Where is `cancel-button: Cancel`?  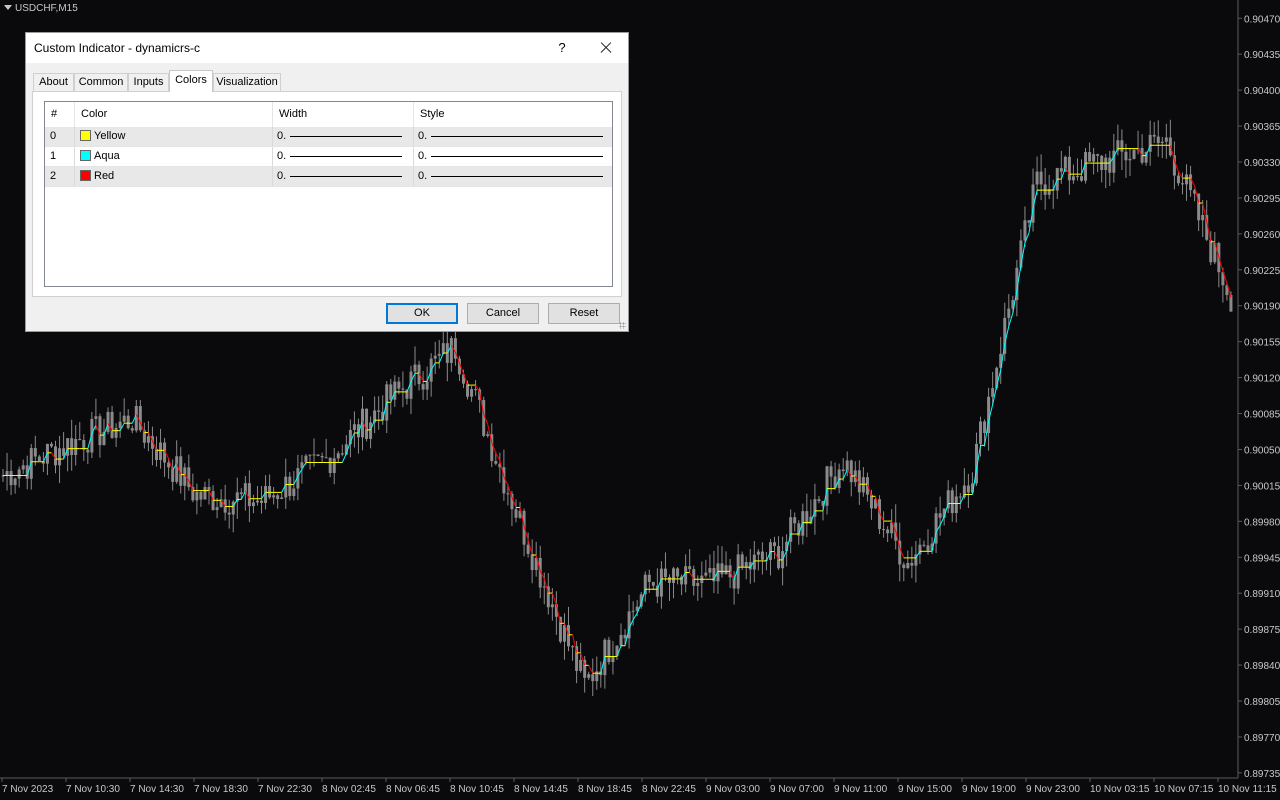 cancel-button: Cancel is located at coordinates (503, 313).